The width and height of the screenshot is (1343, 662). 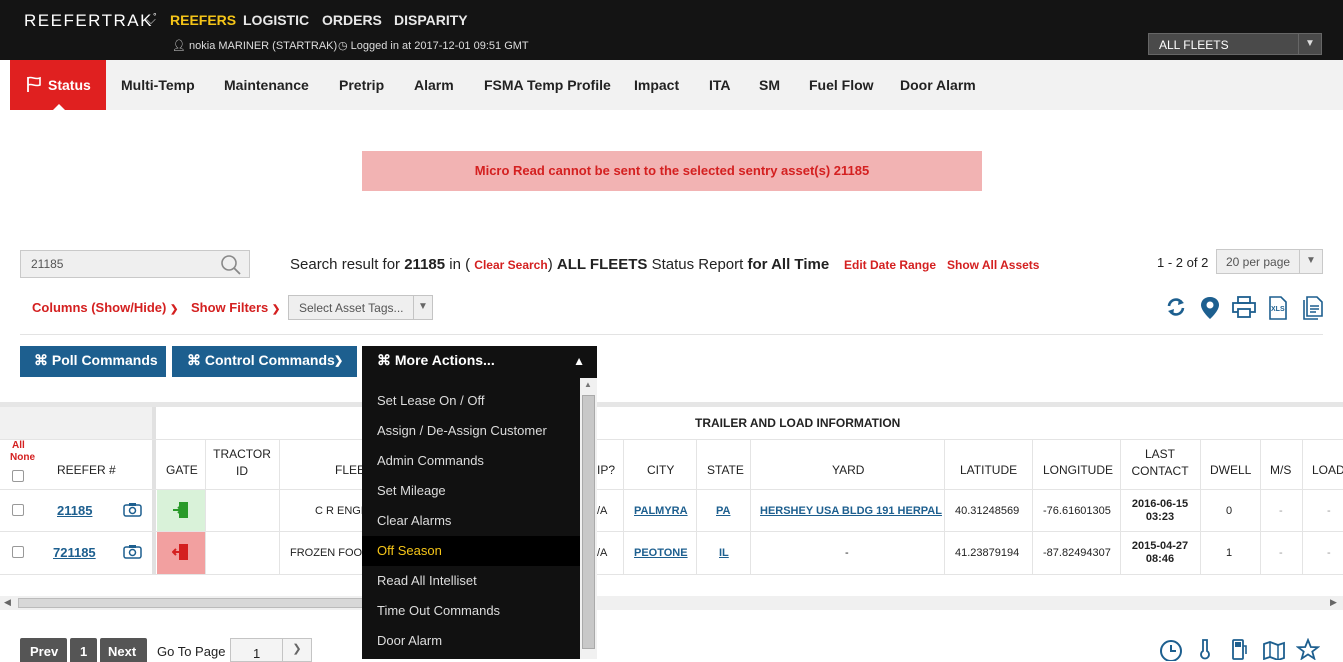 What do you see at coordinates (725, 470) in the screenshot?
I see `header-state: STATE` at bounding box center [725, 470].